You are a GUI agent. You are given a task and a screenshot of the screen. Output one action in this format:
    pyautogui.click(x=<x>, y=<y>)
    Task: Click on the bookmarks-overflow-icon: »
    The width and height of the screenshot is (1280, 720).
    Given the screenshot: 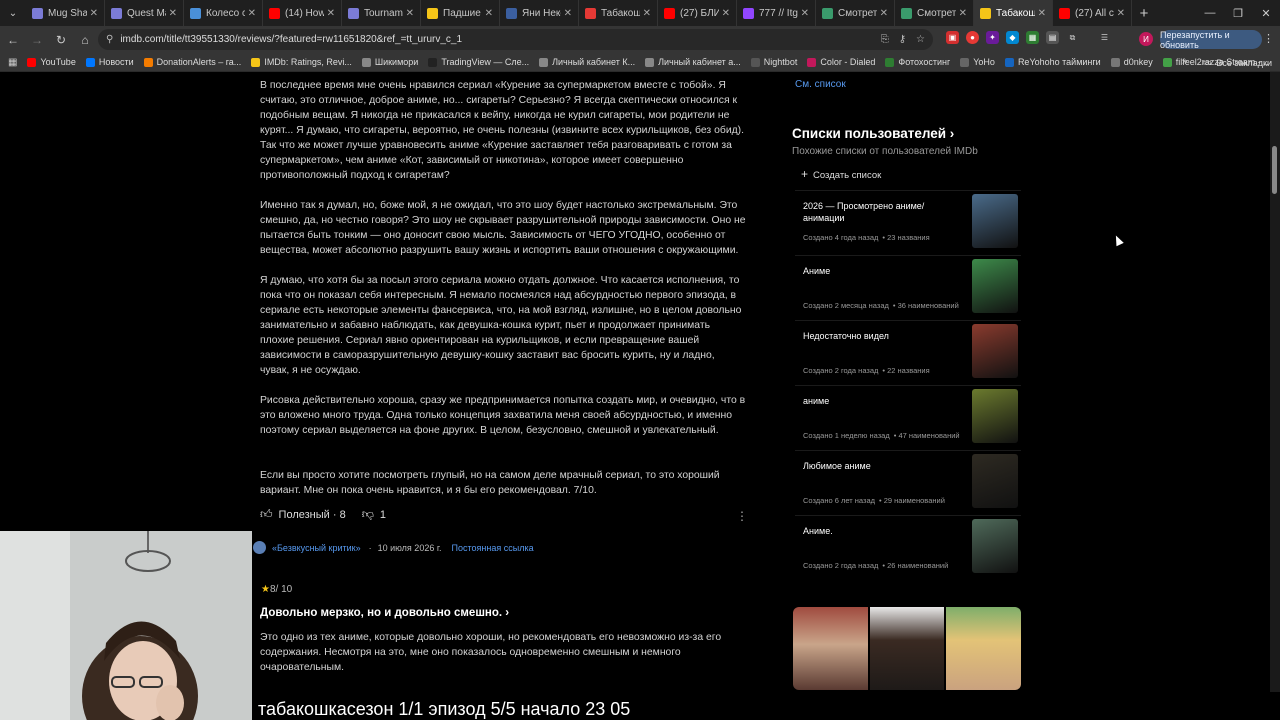 What is the action you would take?
    pyautogui.click(x=1185, y=61)
    